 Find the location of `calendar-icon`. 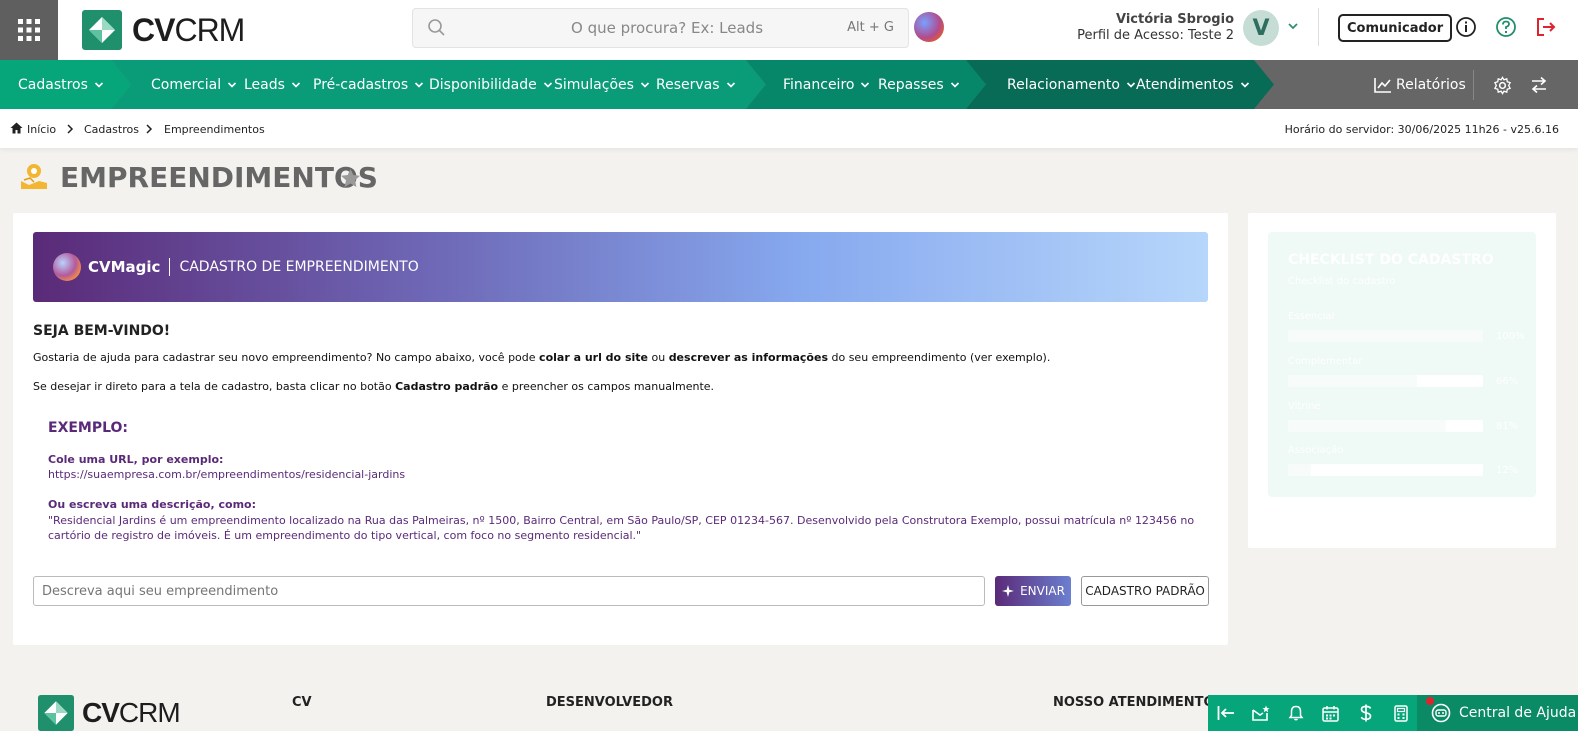

calendar-icon is located at coordinates (1330, 713).